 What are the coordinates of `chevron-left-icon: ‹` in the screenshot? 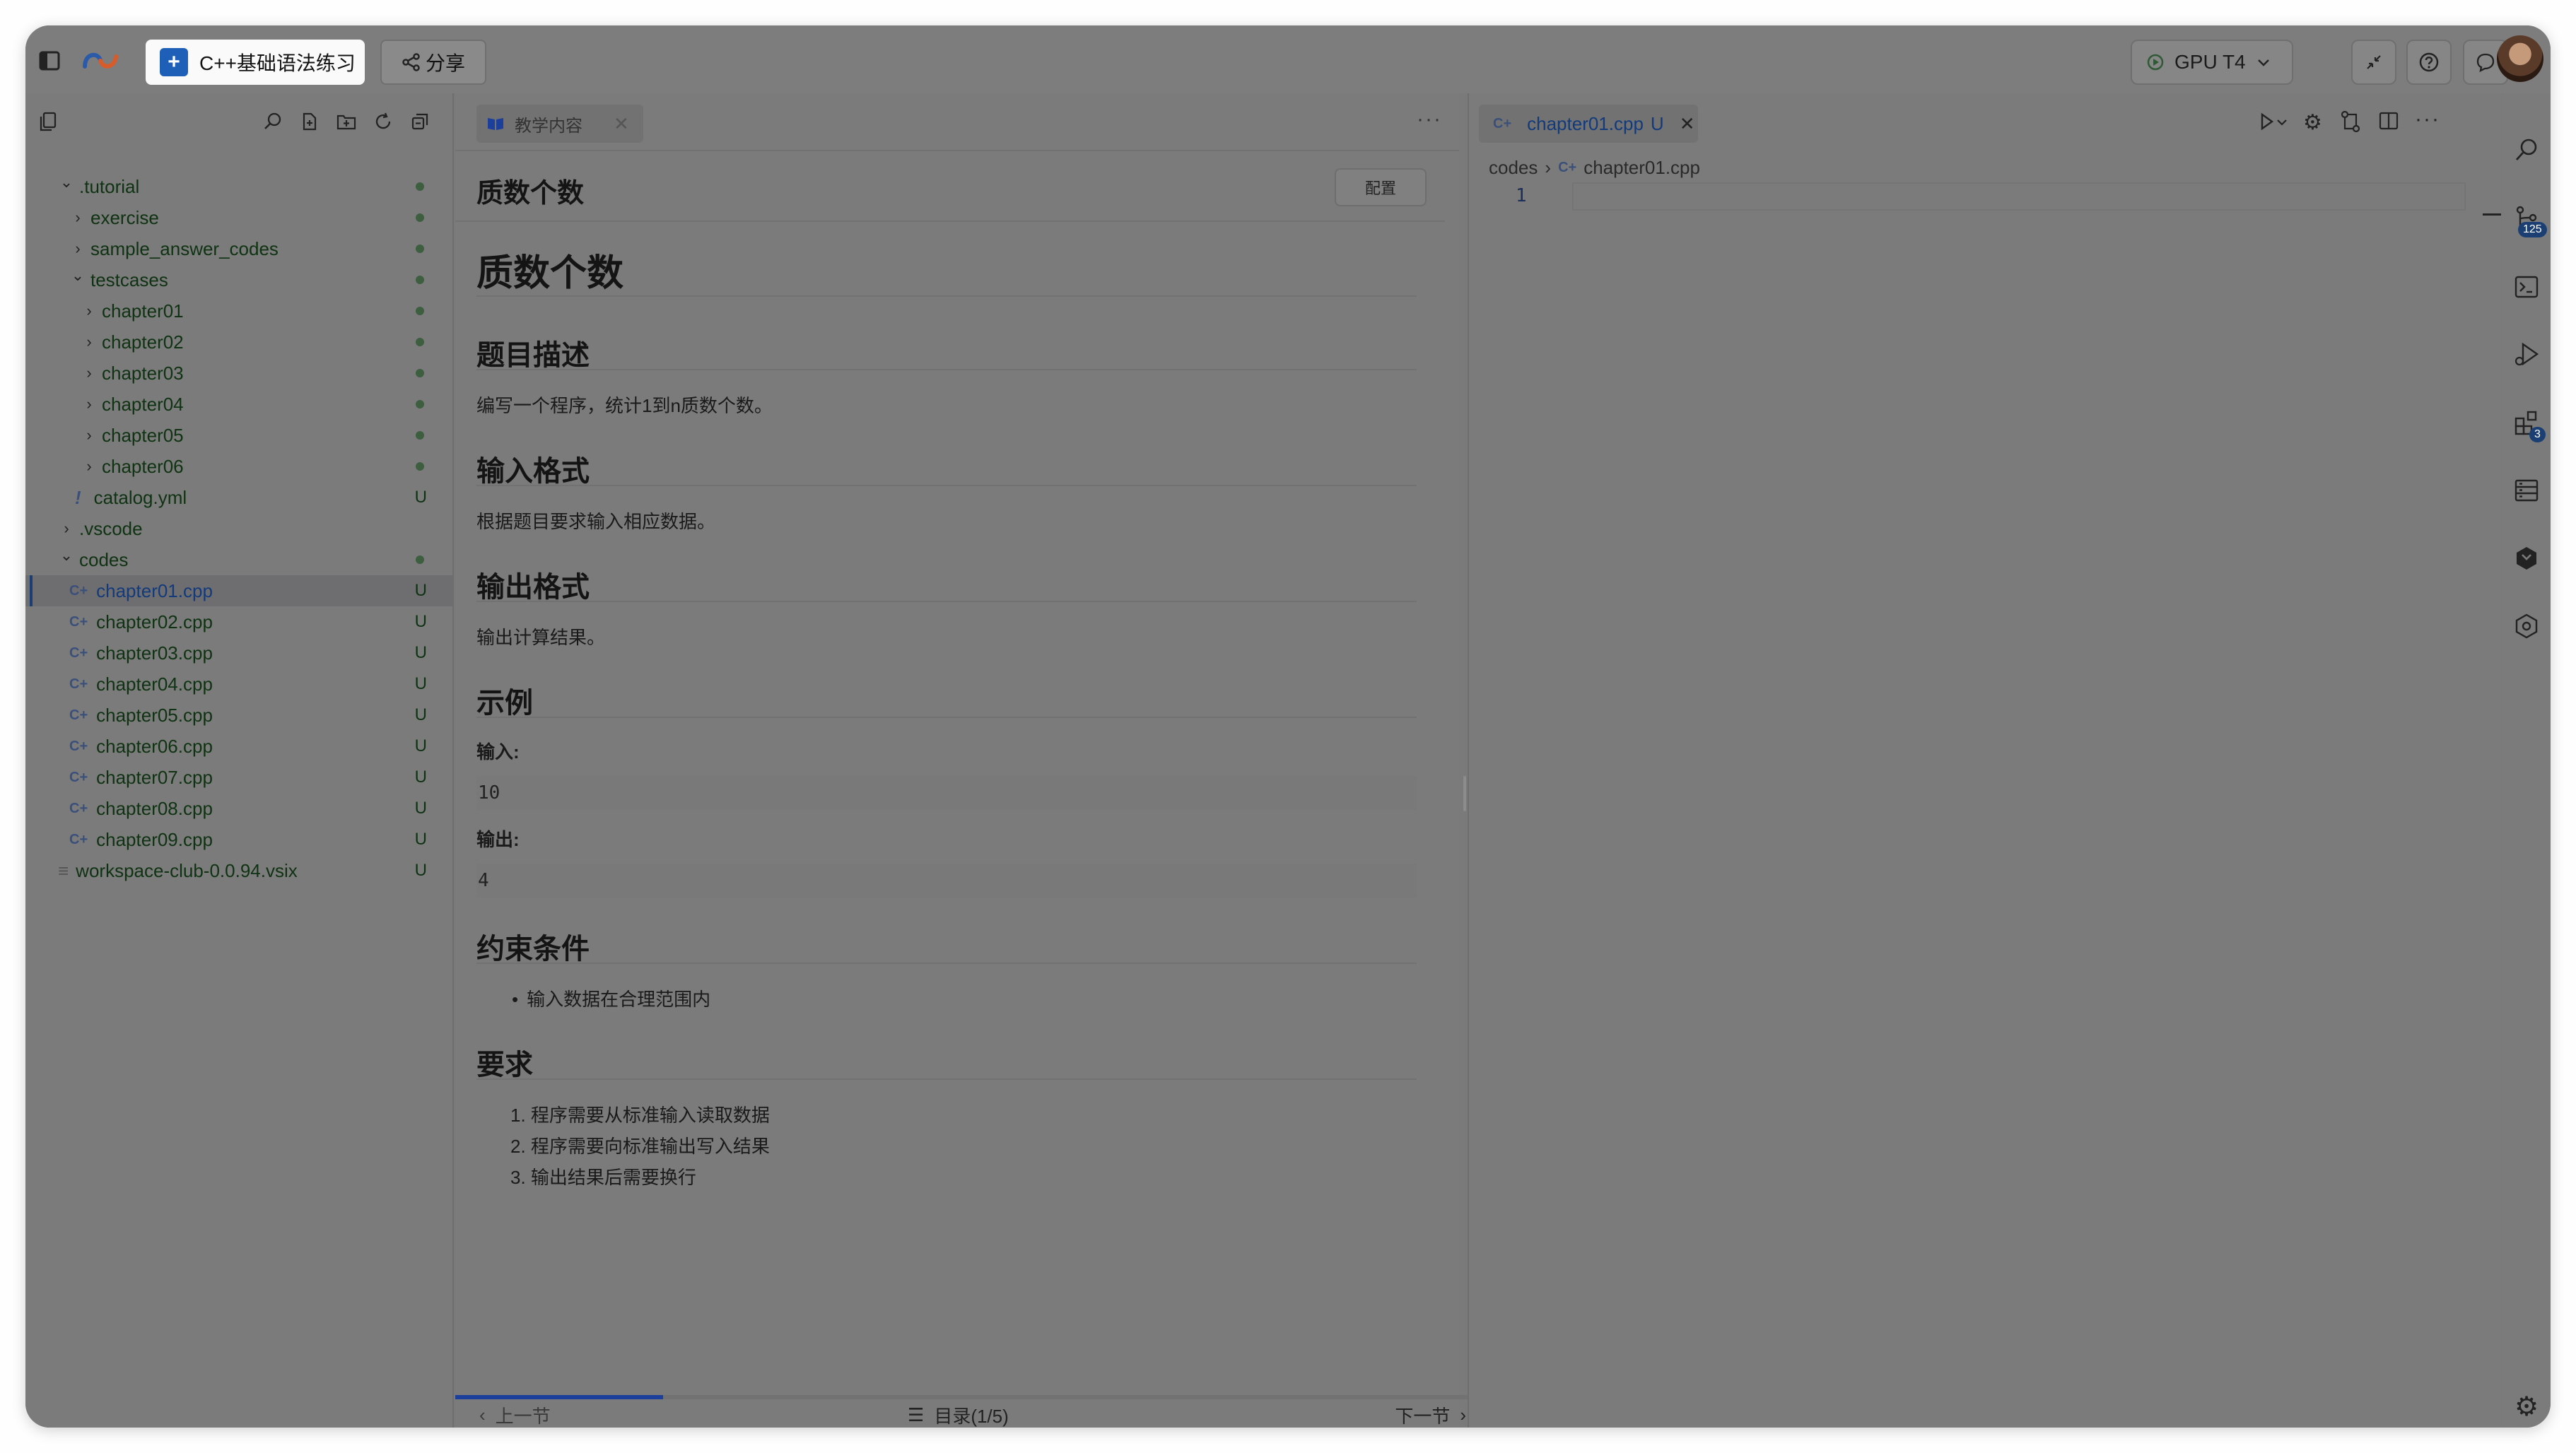 It's located at (483, 1414).